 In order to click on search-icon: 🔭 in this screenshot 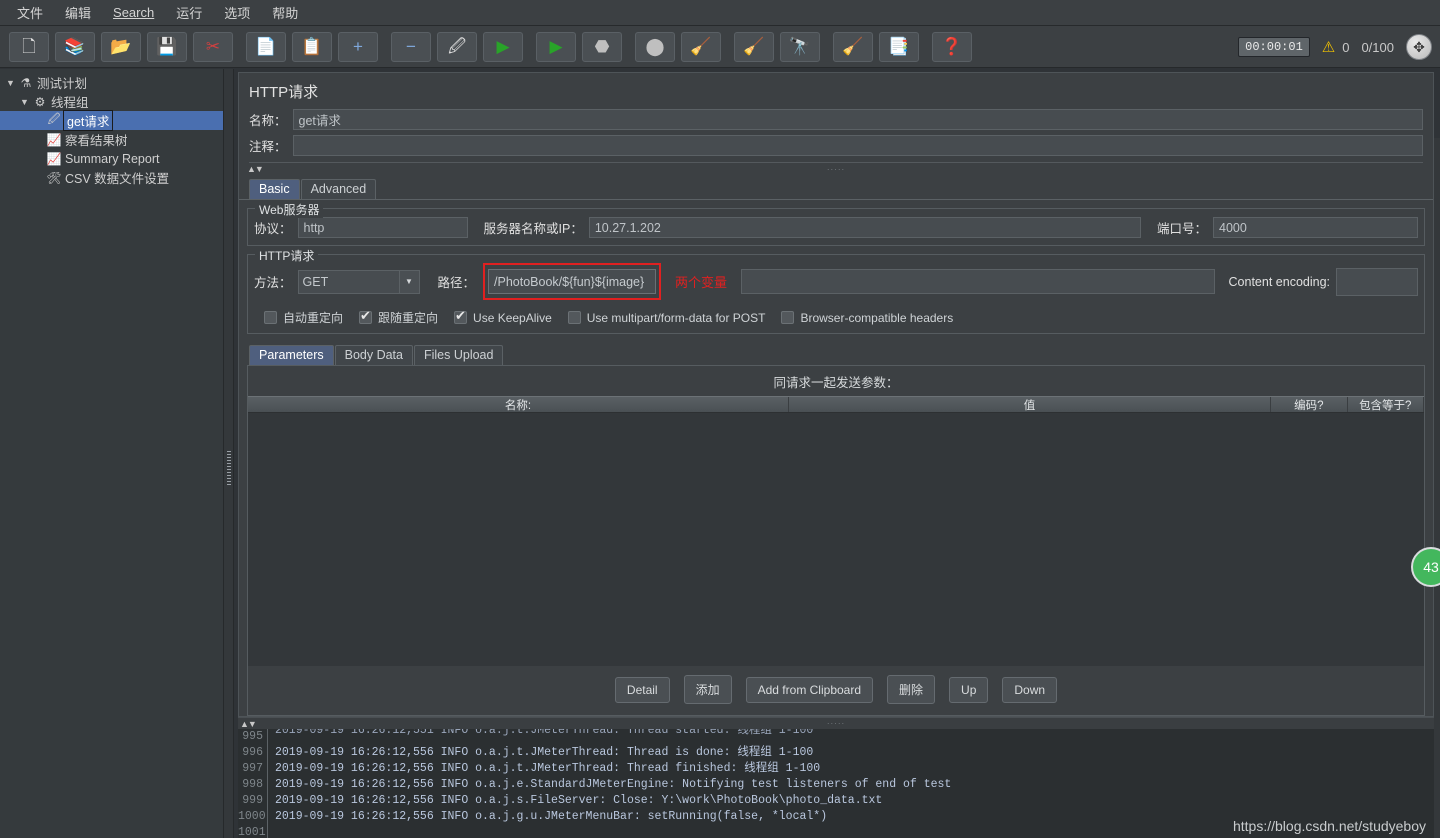, I will do `click(800, 46)`.